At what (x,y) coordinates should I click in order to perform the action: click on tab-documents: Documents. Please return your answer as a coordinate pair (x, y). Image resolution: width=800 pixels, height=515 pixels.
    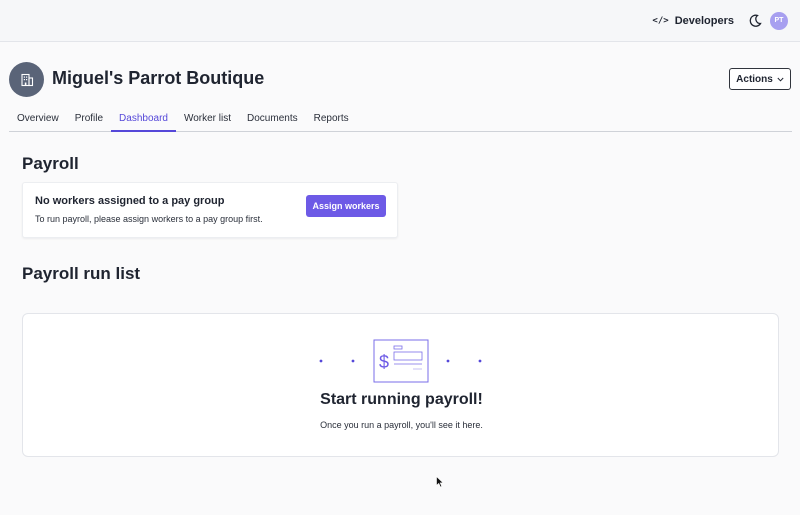
    Looking at the image, I should click on (272, 120).